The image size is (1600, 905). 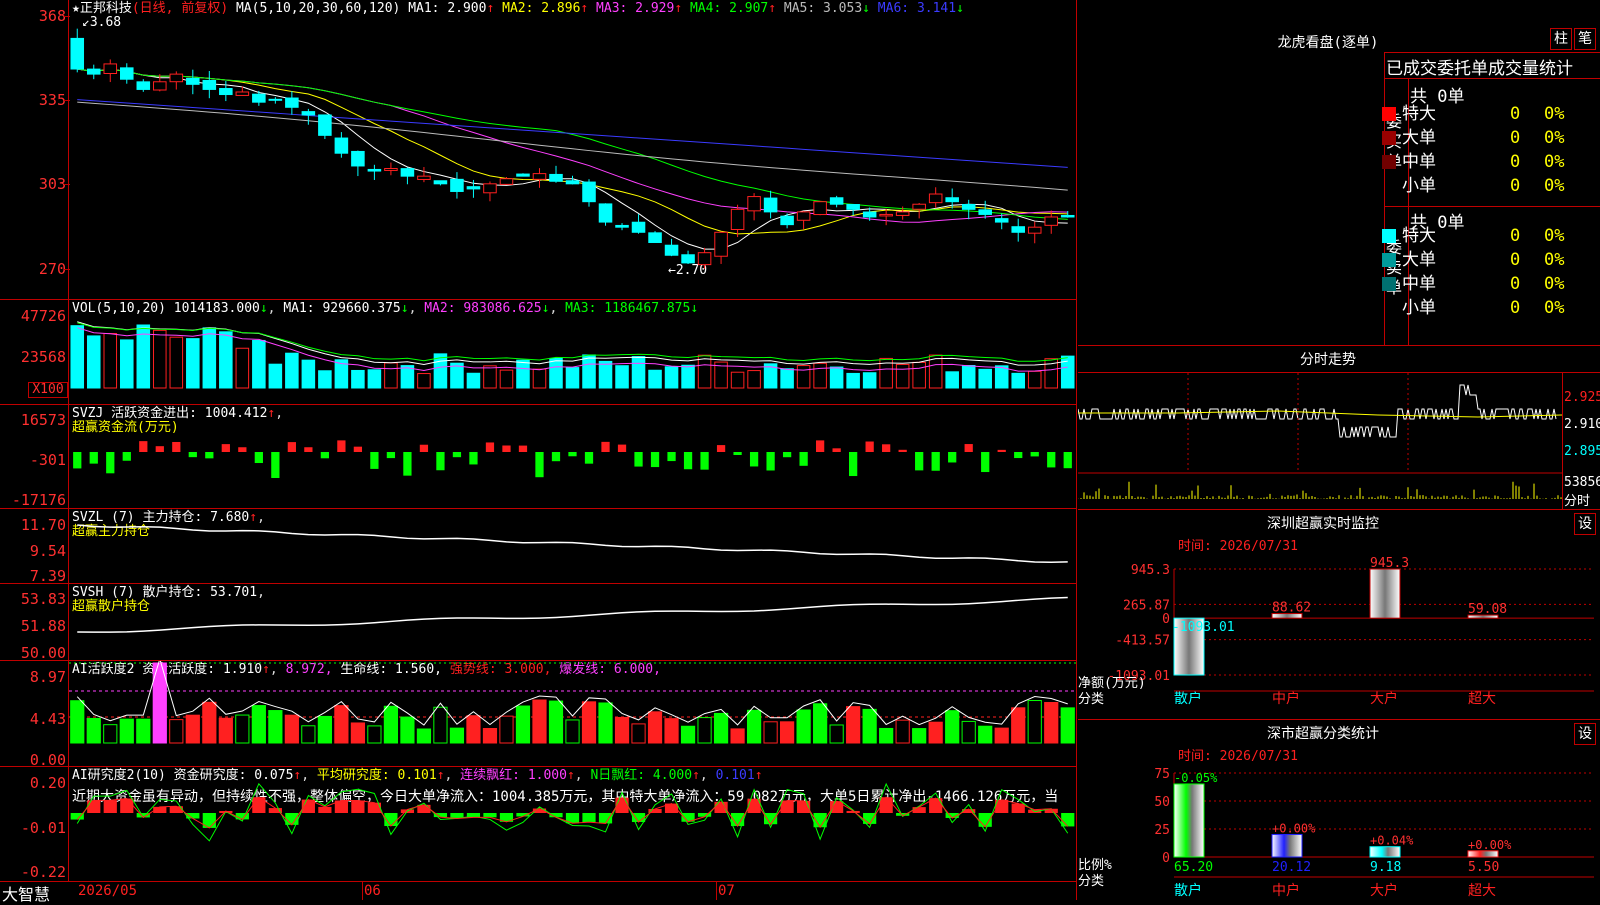 I want to click on intraday-panel: 分时走势 2.925 2.910 2.895 53856 分时, so click(x=1339, y=427).